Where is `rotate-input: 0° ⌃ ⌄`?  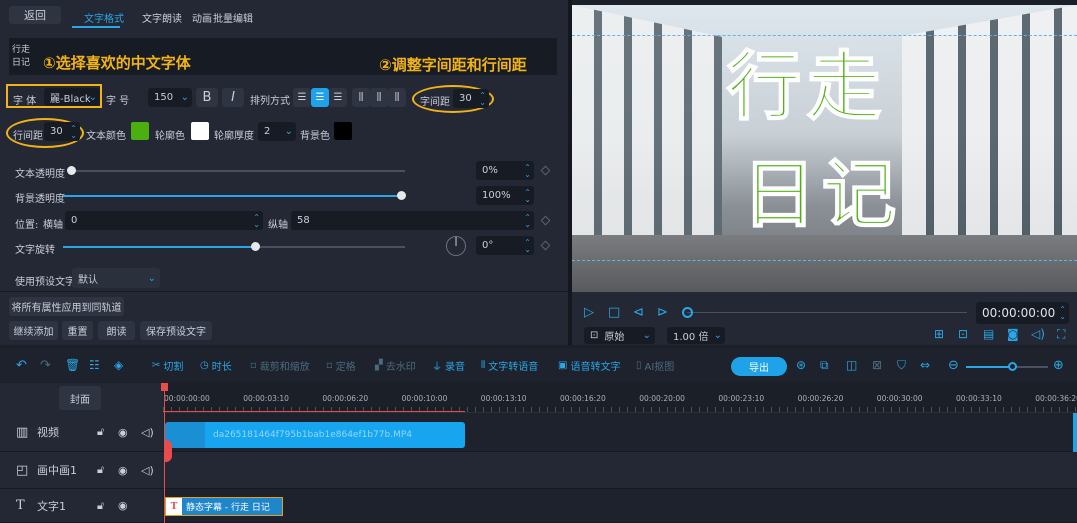 rotate-input: 0° ⌃ ⌄ is located at coordinates (505, 245).